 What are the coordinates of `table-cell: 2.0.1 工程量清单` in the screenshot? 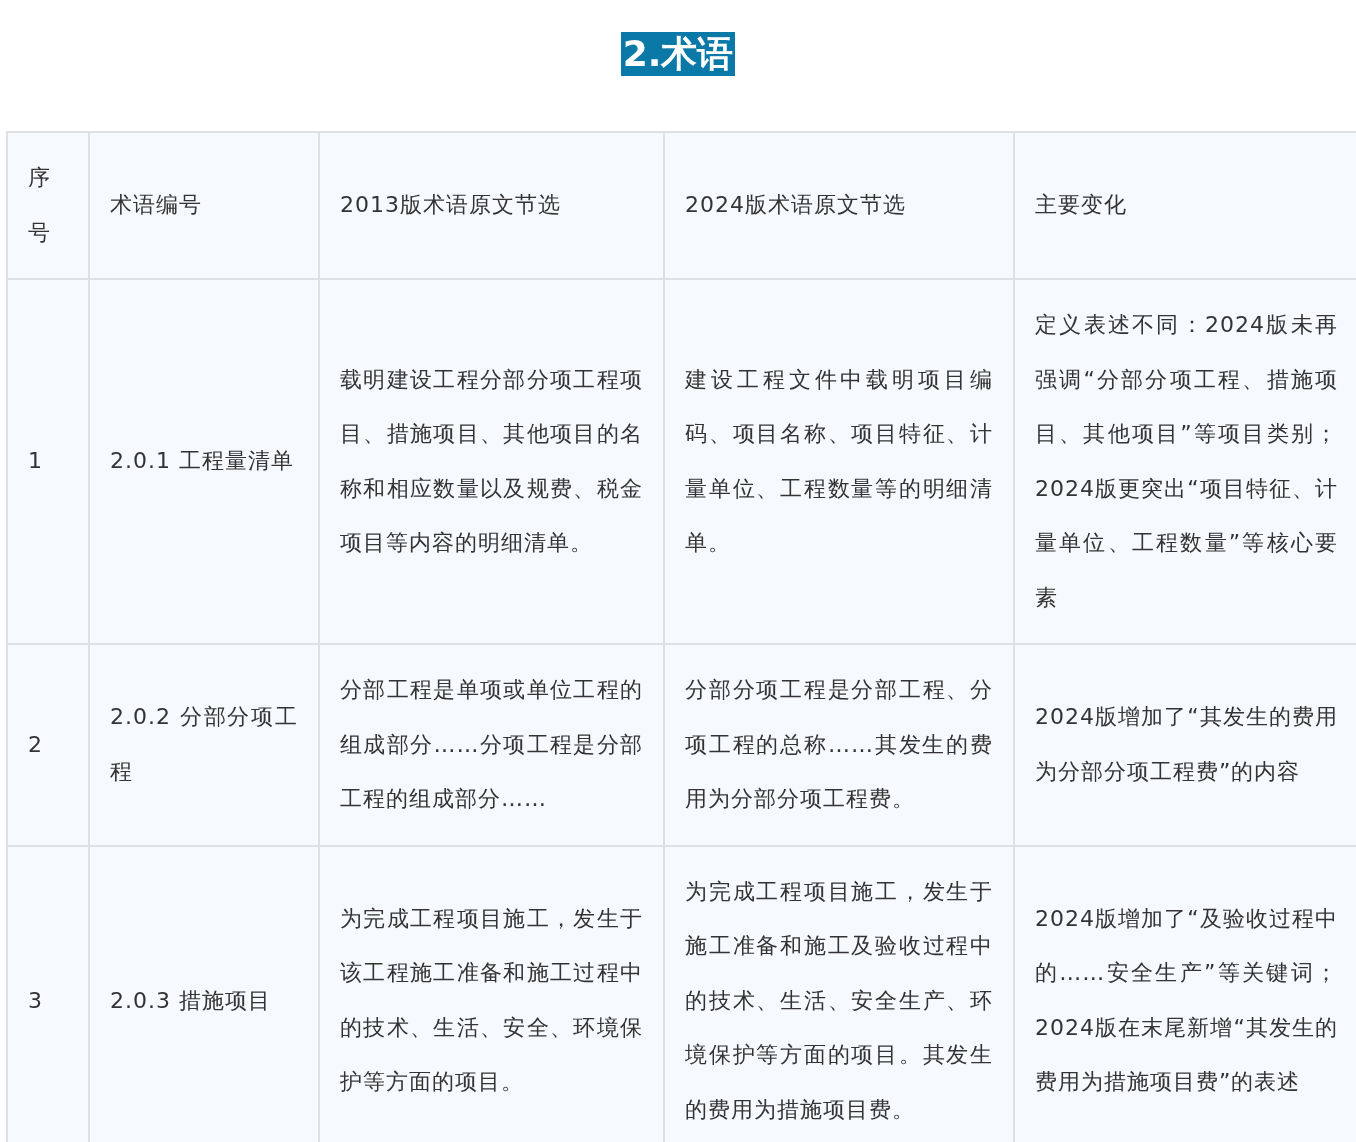 It's located at (204, 461).